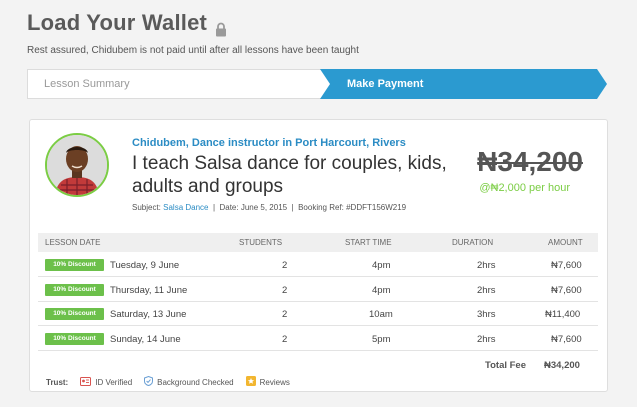 The width and height of the screenshot is (637, 407). What do you see at coordinates (114, 382) in the screenshot?
I see `trust-id-verified-label: ID Verified` at bounding box center [114, 382].